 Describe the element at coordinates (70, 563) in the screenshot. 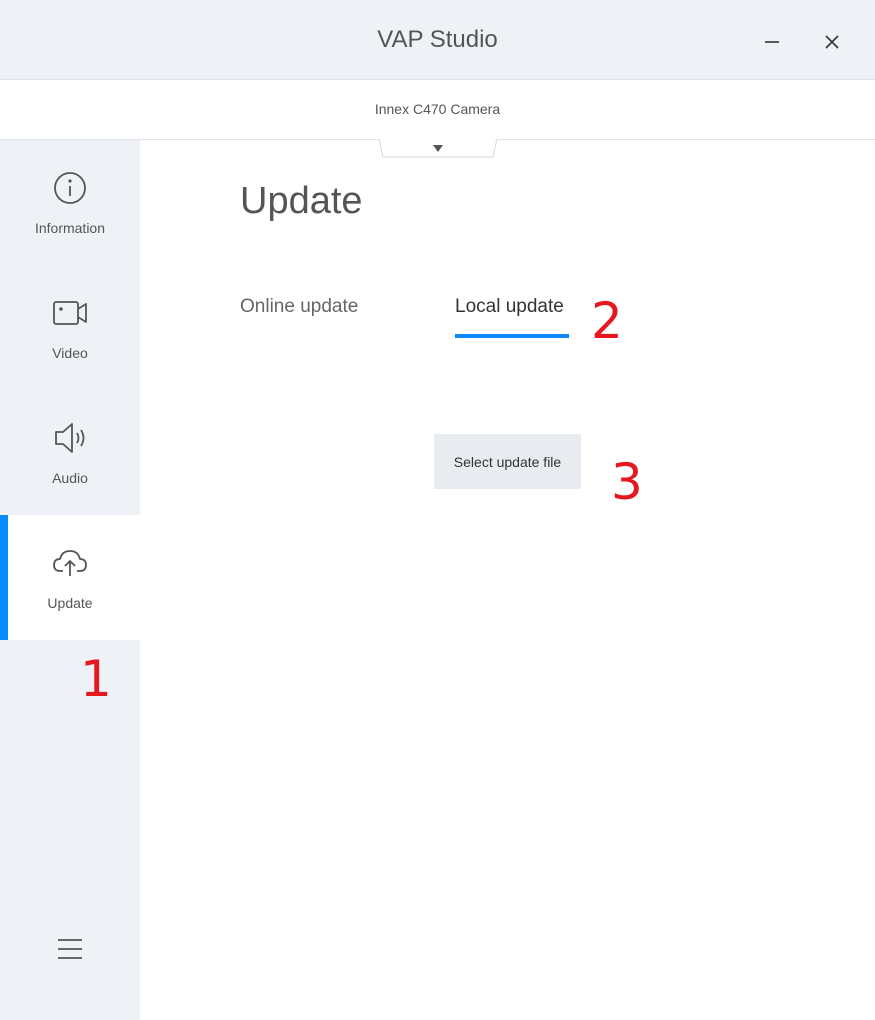

I see `cloud-upload-icon` at that location.